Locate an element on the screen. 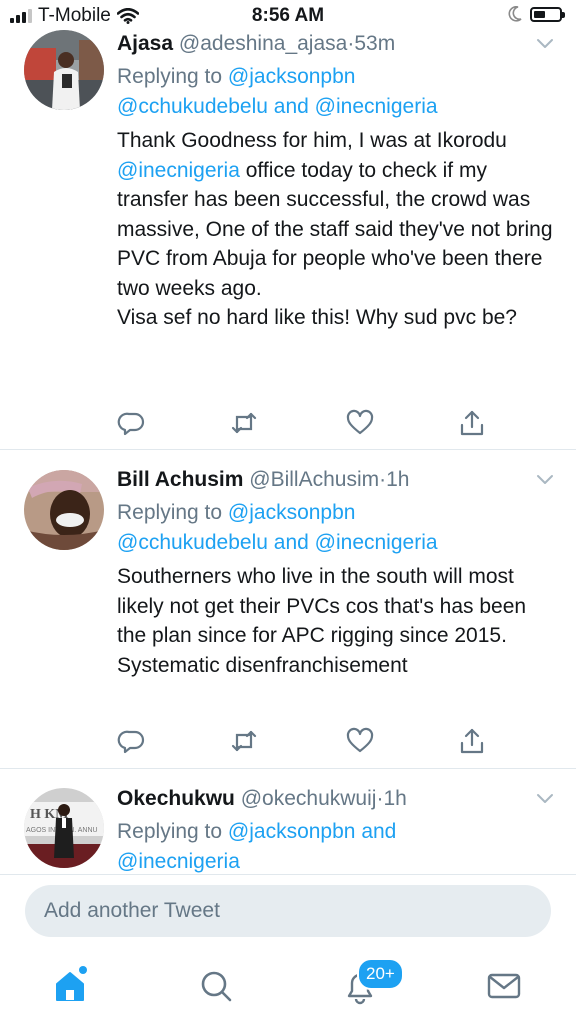 The height and width of the screenshot is (1024, 576). status-right is located at coordinates (536, 14).